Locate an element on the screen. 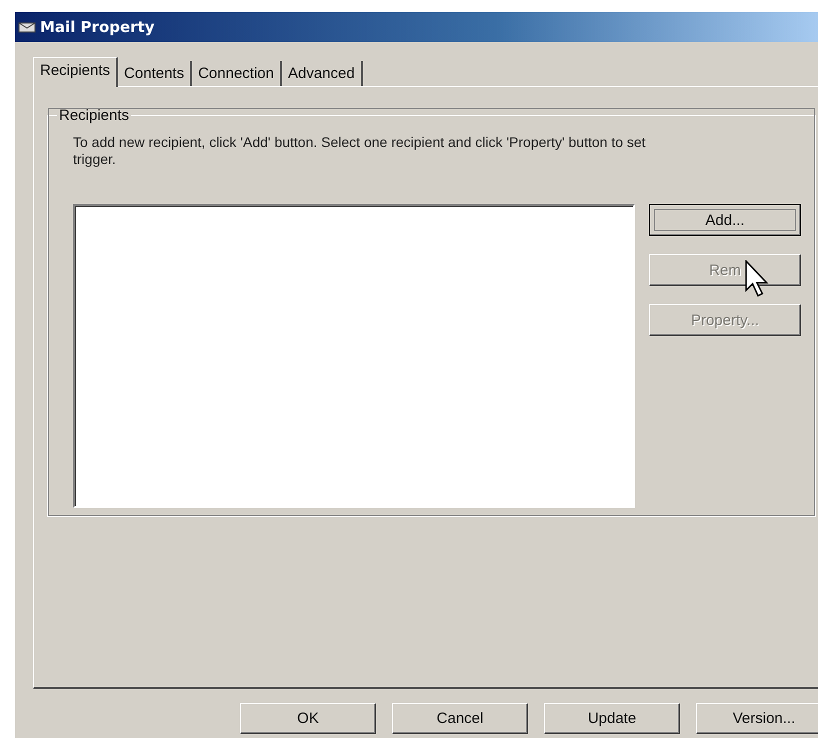  dialog-button: Cancel is located at coordinates (460, 718).